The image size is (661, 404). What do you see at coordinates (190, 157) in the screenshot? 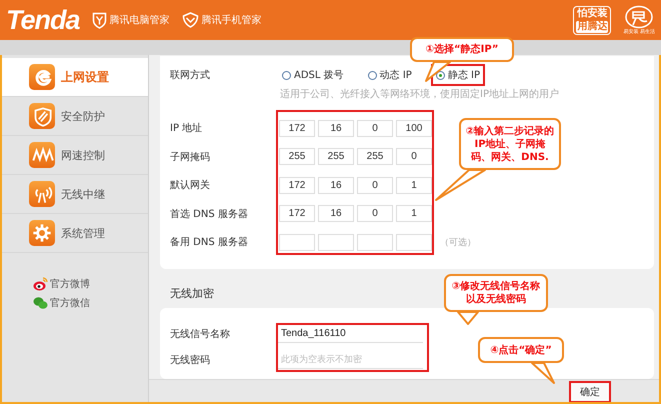
I see `field-label: 子网掩码` at bounding box center [190, 157].